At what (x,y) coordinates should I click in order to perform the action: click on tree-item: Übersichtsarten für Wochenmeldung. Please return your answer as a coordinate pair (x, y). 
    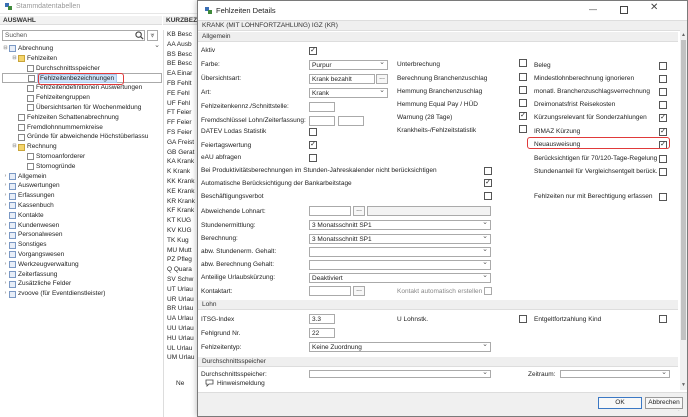
    Looking at the image, I should click on (82, 108).